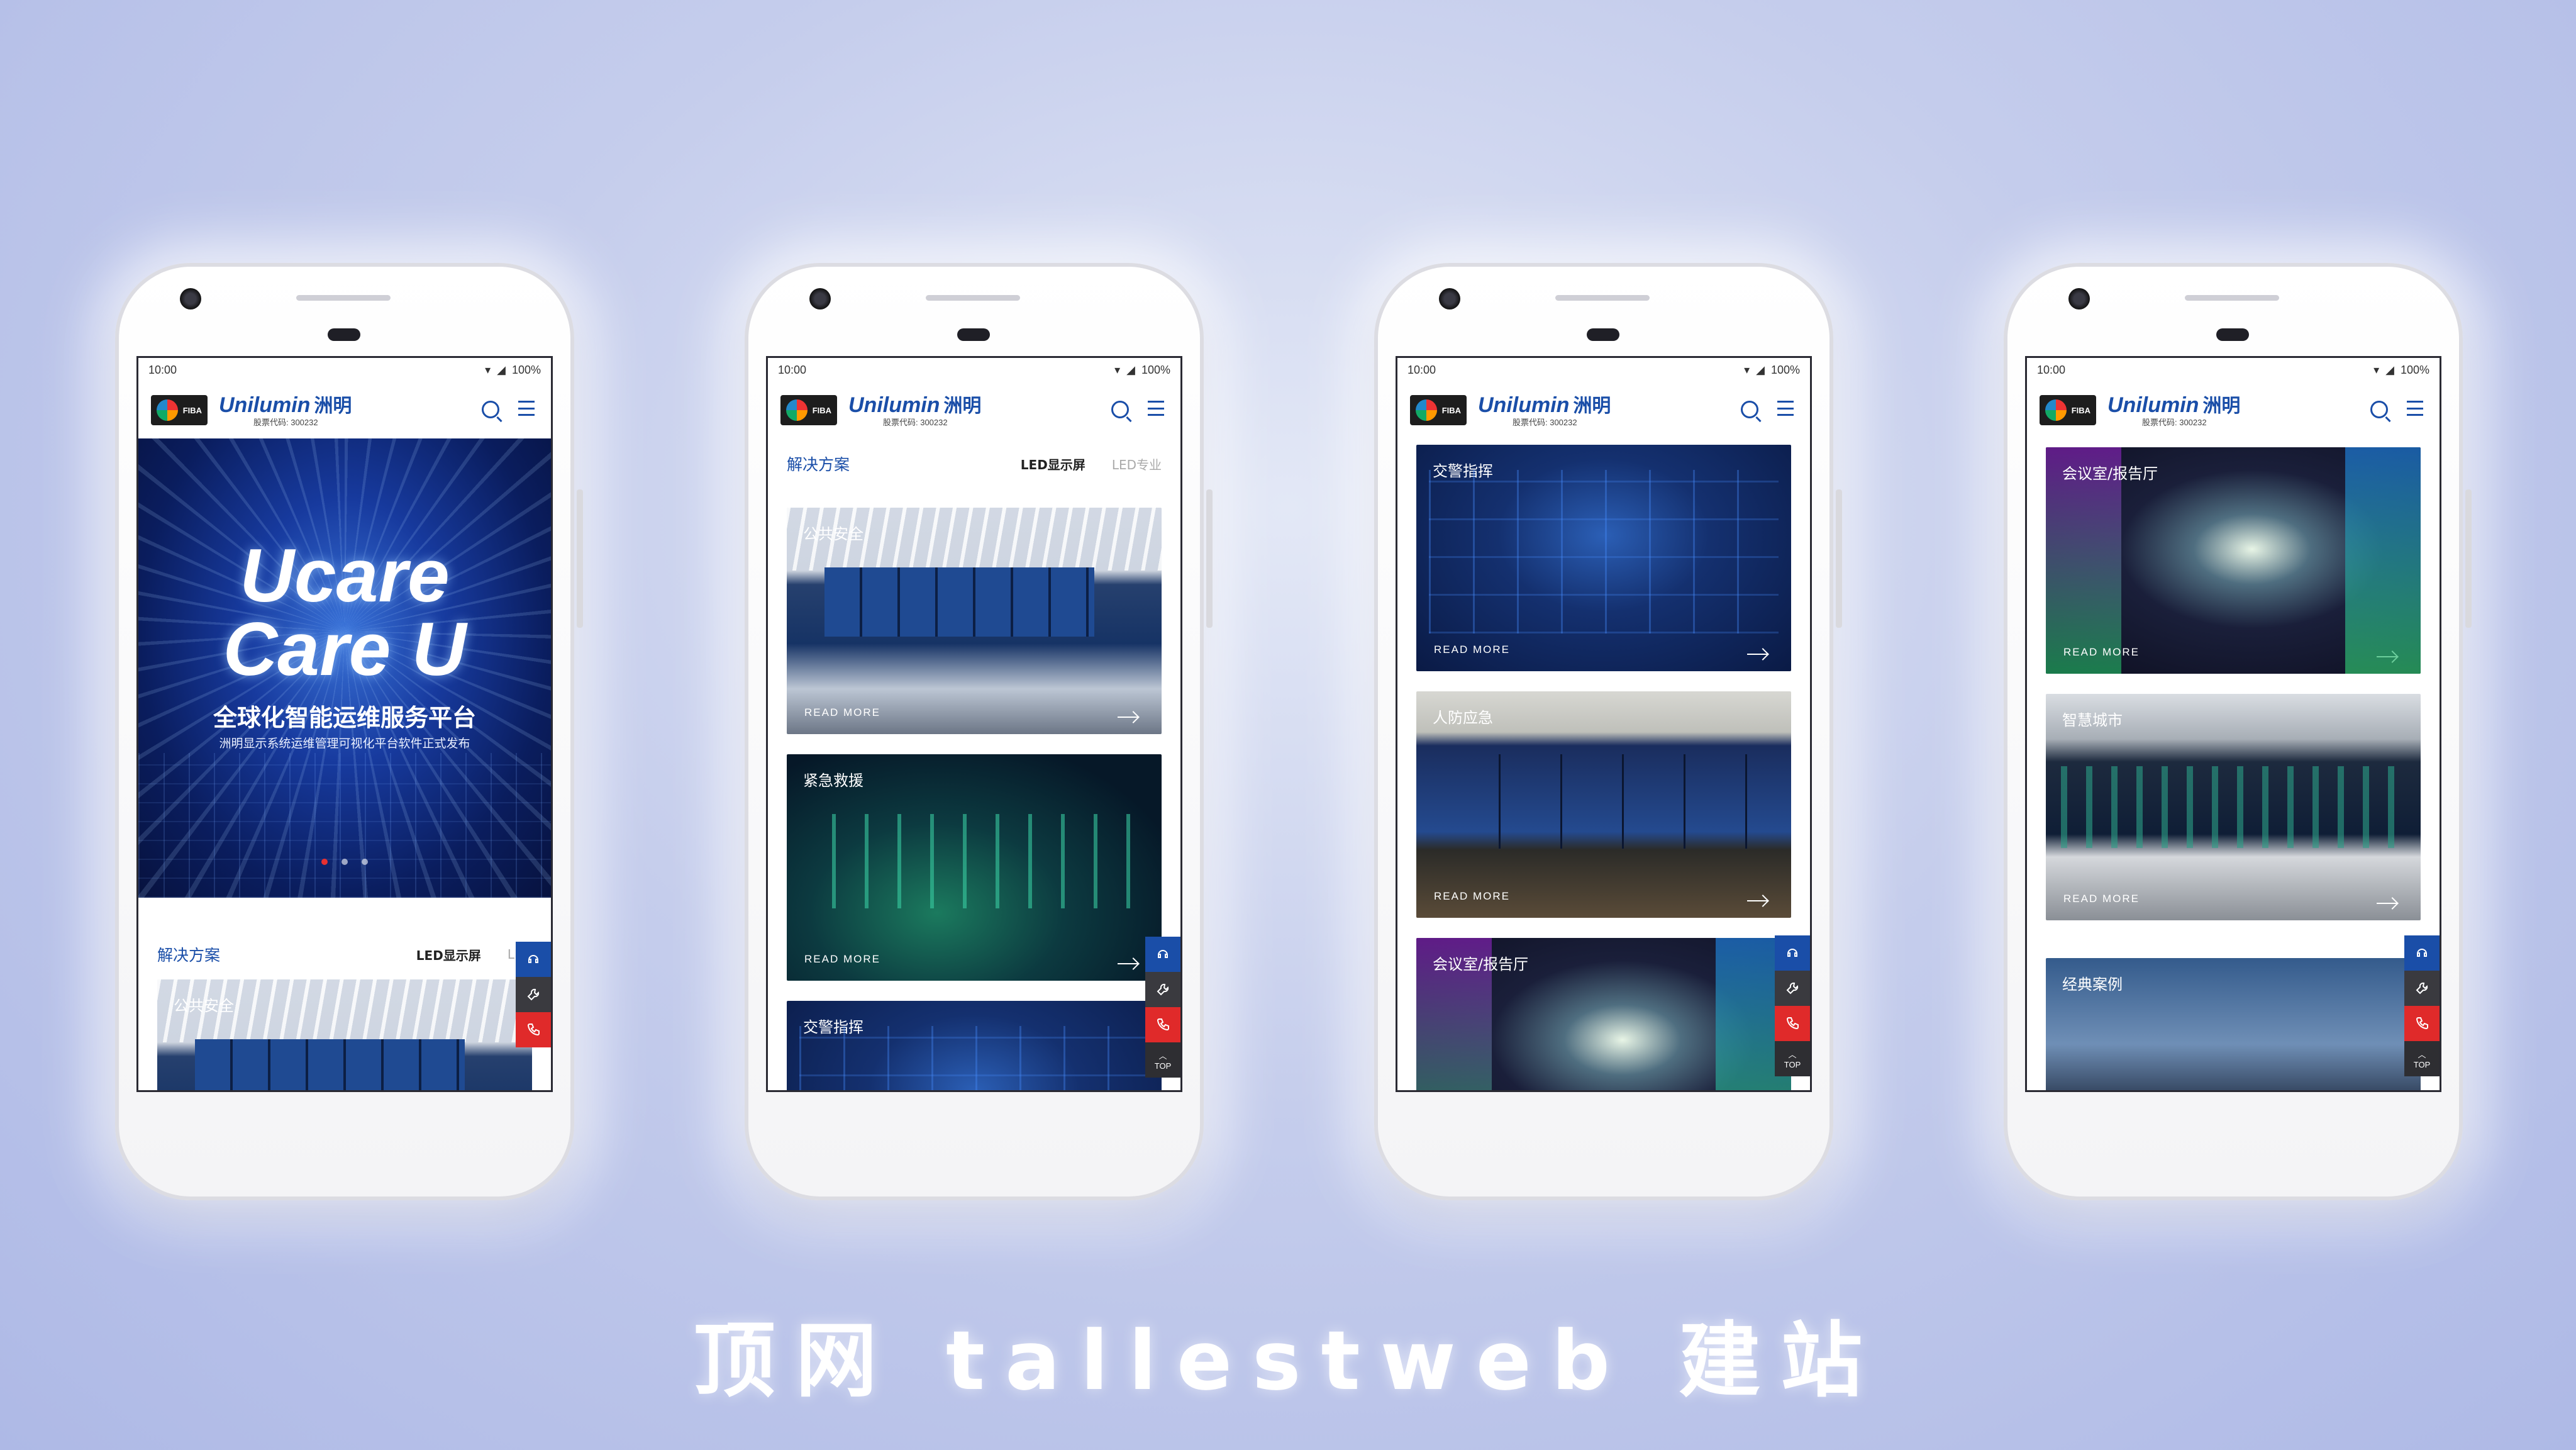  Describe the element at coordinates (1288, 1360) in the screenshot. I see `footer-caption: 顶网 tallestweb 建站` at that location.